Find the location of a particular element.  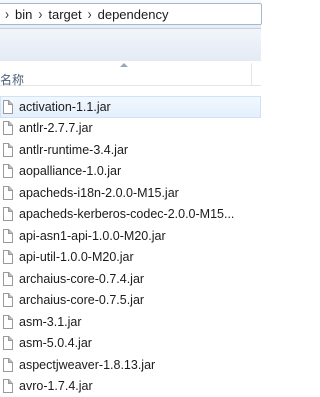

file-row: archaius-core-0.7.5.jar is located at coordinates (130, 301).